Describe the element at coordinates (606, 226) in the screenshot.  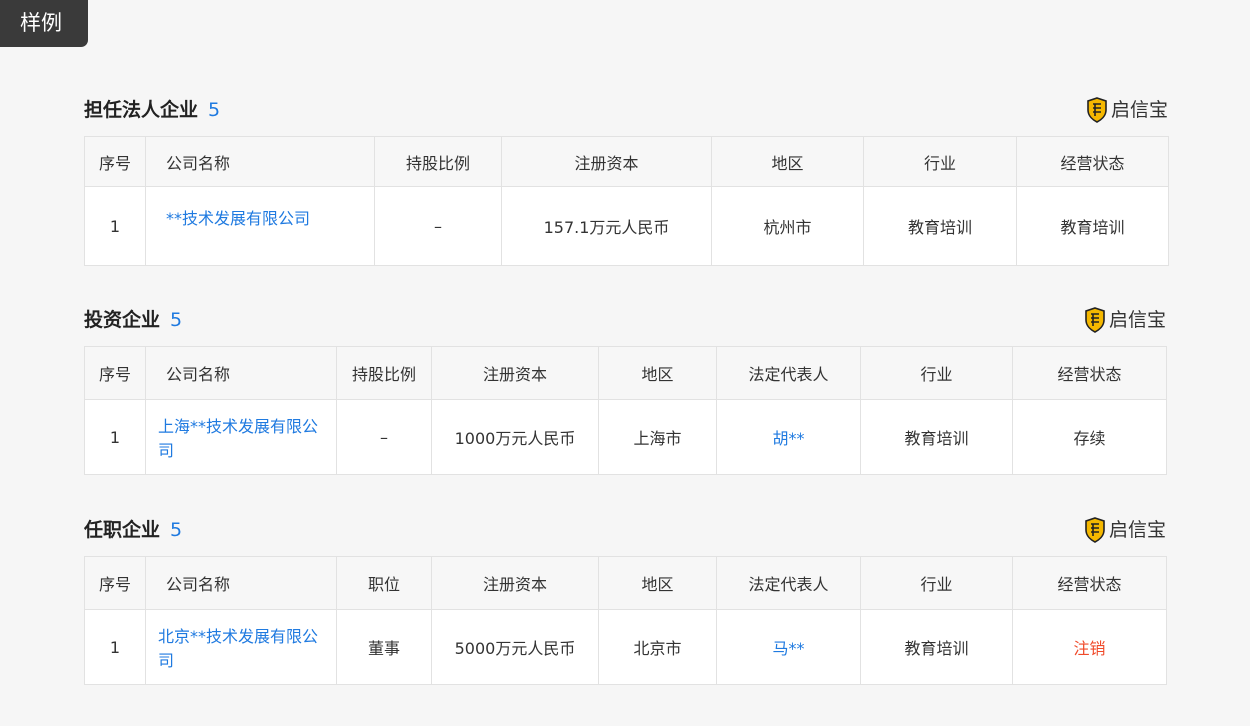
I see `cell-capital: 157.1万元人民币` at that location.